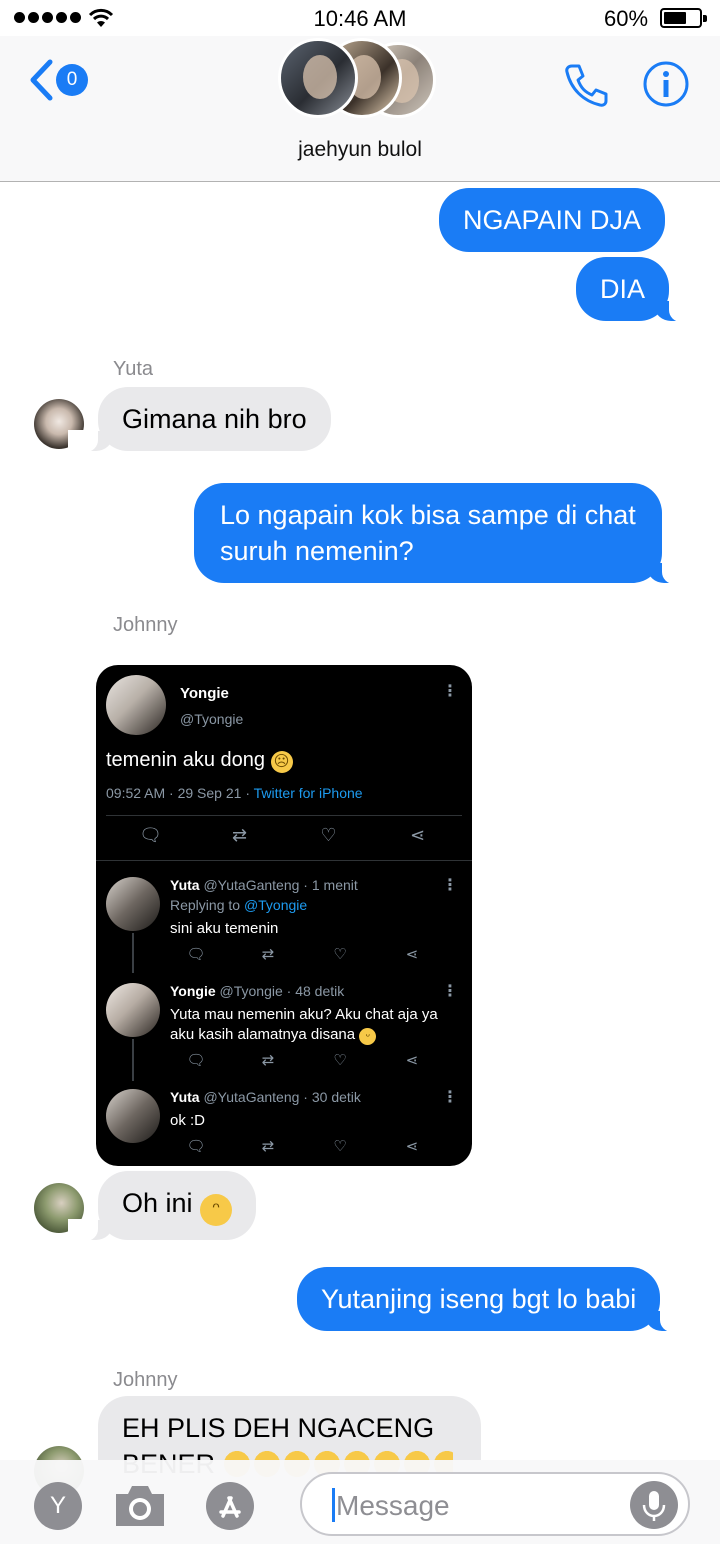 The width and height of the screenshot is (720, 1544). What do you see at coordinates (216, 1210) in the screenshot?
I see `rofl-emoji-icon: ᵔ` at bounding box center [216, 1210].